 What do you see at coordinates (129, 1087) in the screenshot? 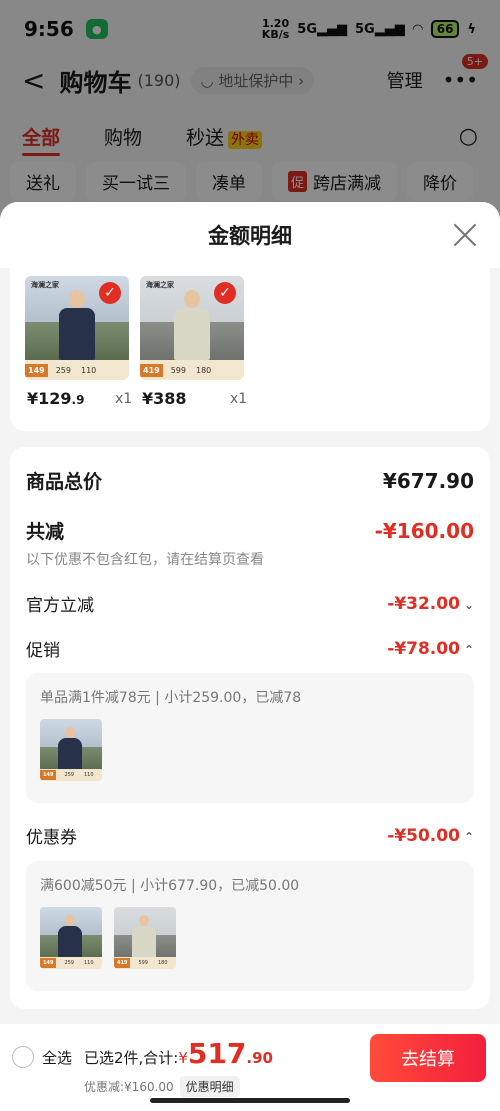
I see `discount-text: 优惠减:¥160.00` at bounding box center [129, 1087].